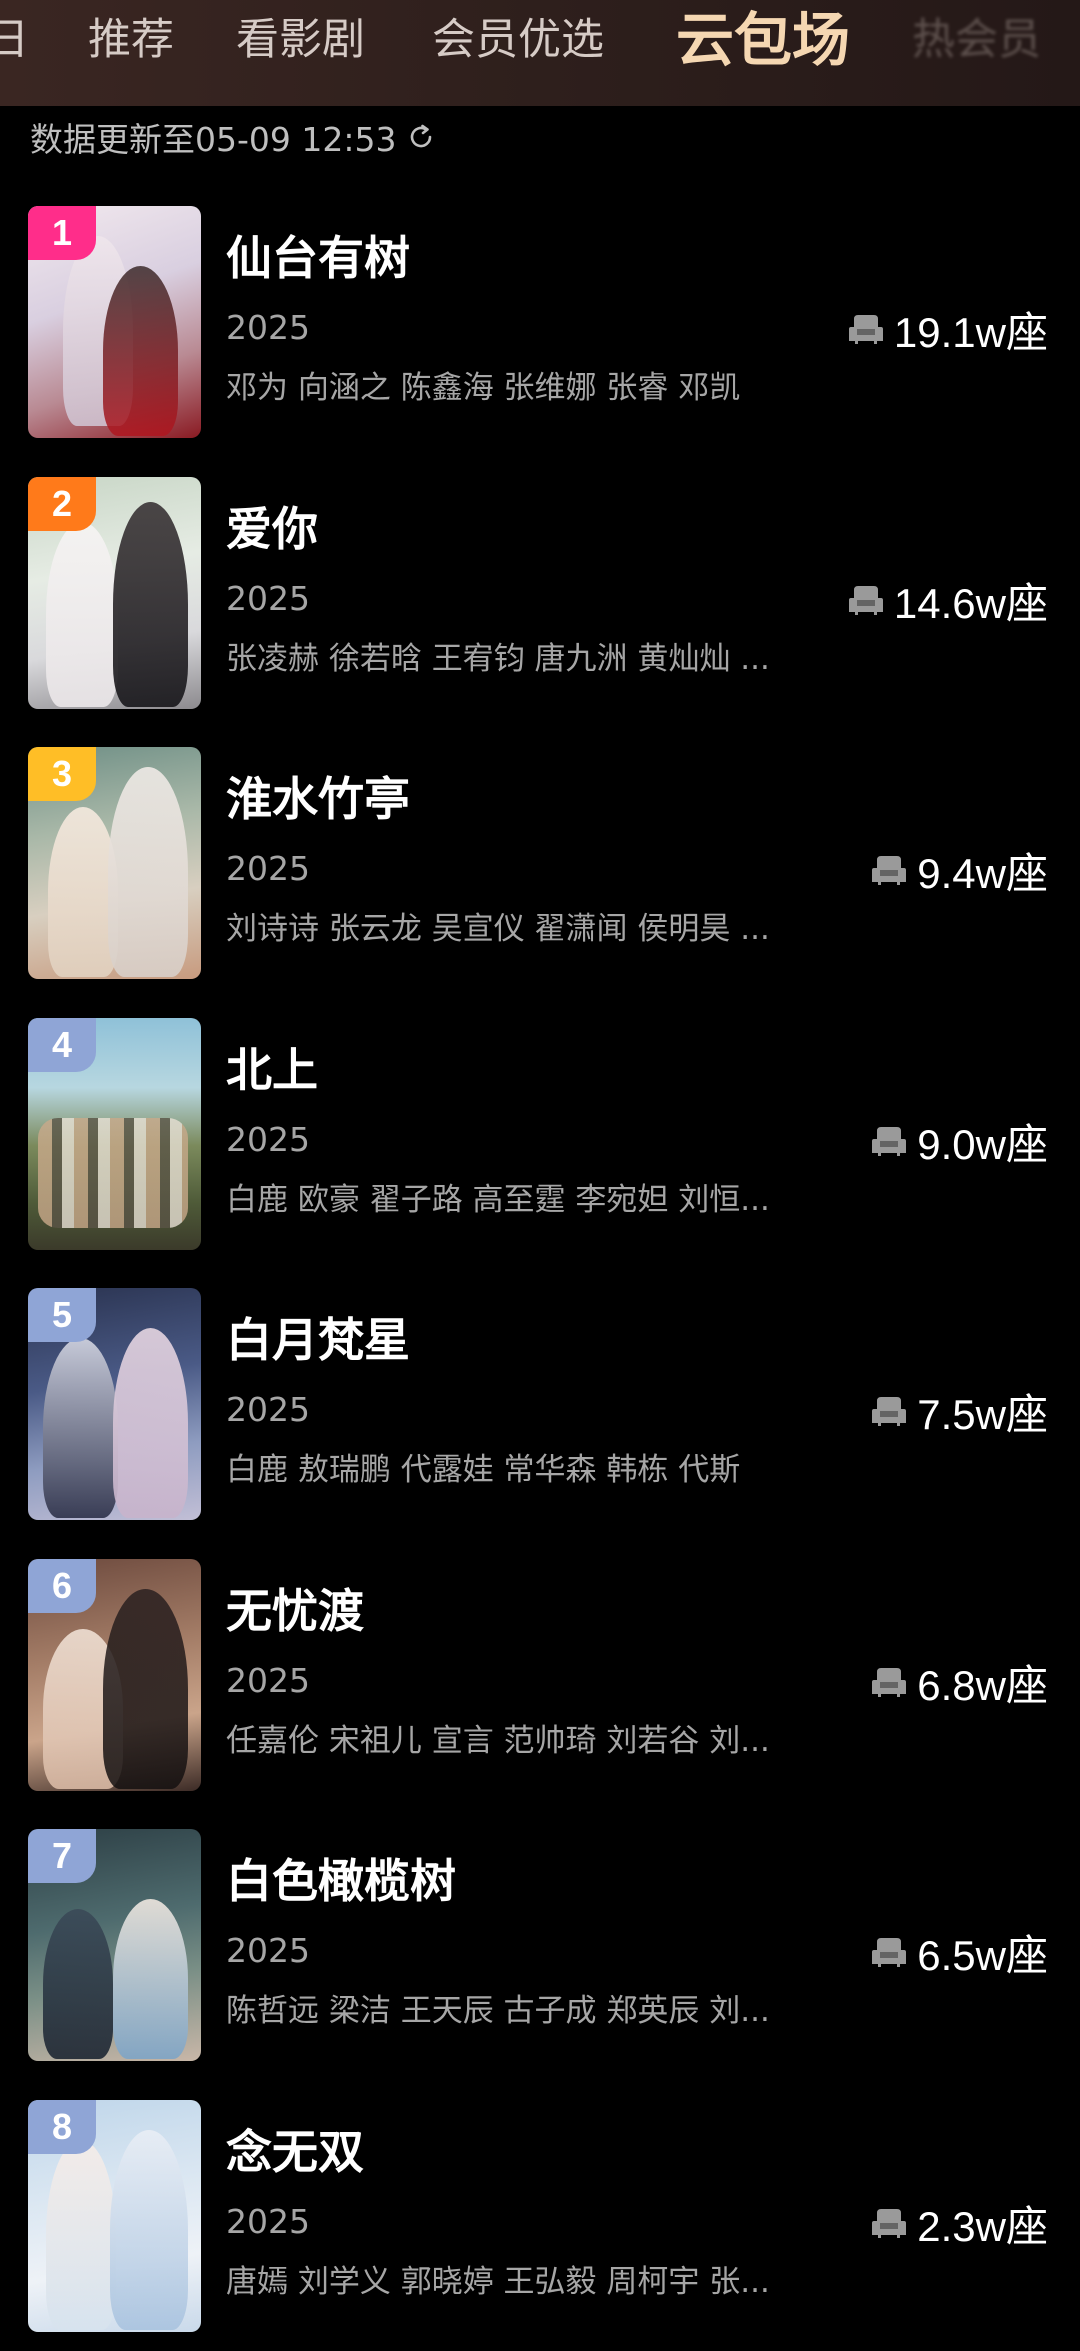 The image size is (1080, 2351). Describe the element at coordinates (970, 332) in the screenshot. I see `seat-count: 19.1w座` at that location.